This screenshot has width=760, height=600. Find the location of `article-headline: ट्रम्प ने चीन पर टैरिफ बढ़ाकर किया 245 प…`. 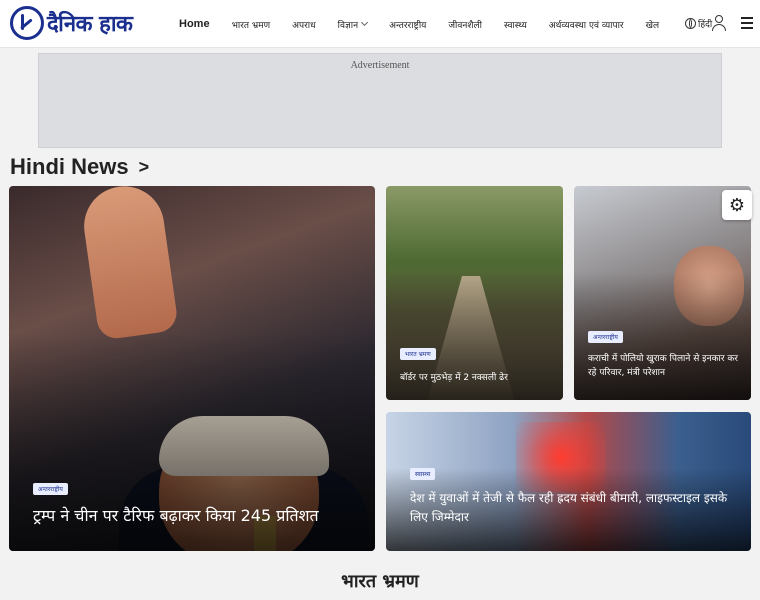

article-headline: ट्रम्प ने चीन पर टैरिफ बढ़ाकर किया 245 प… is located at coordinates (198, 515).